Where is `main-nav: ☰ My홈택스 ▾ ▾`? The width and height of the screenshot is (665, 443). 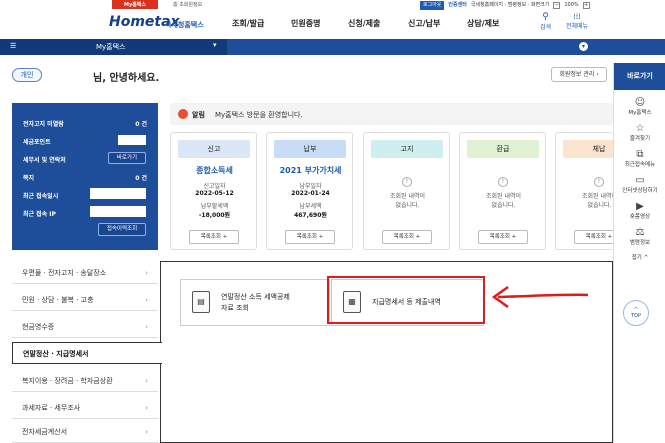 main-nav: ☰ My홈택스 ▾ ▾ is located at coordinates (332, 47).